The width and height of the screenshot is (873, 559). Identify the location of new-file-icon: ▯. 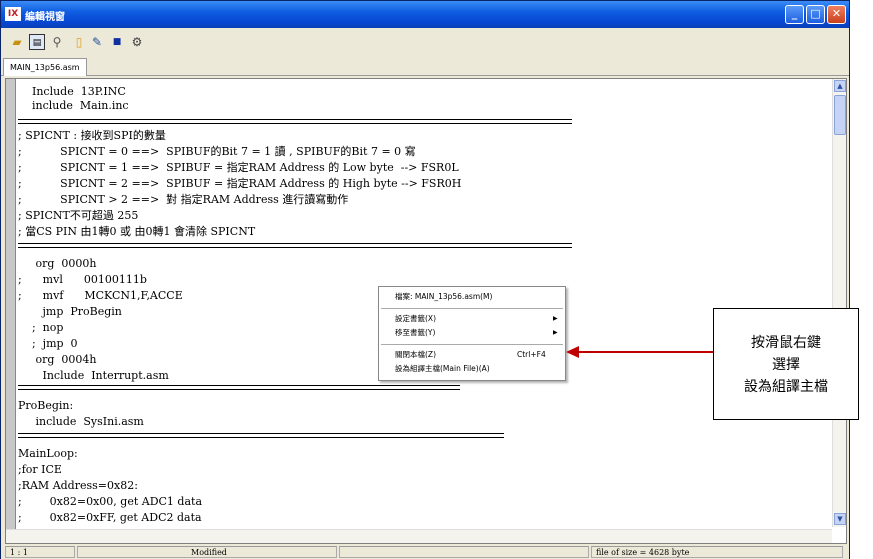
(79, 42).